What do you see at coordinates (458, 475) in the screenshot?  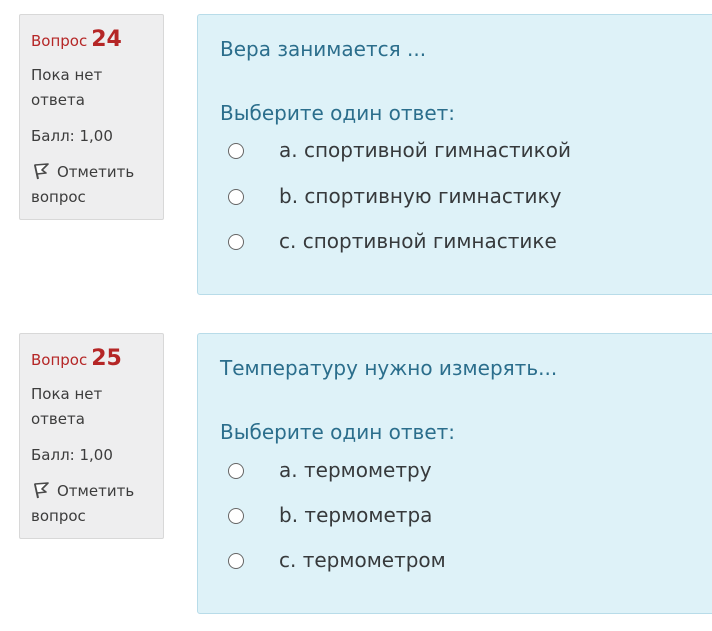 I see `answer-option-a: a. термометру` at bounding box center [458, 475].